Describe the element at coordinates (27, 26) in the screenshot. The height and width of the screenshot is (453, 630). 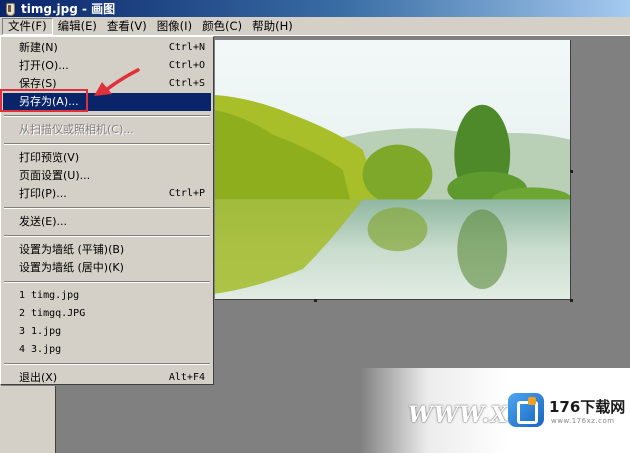
I see `menu-file: 文件(F)` at that location.